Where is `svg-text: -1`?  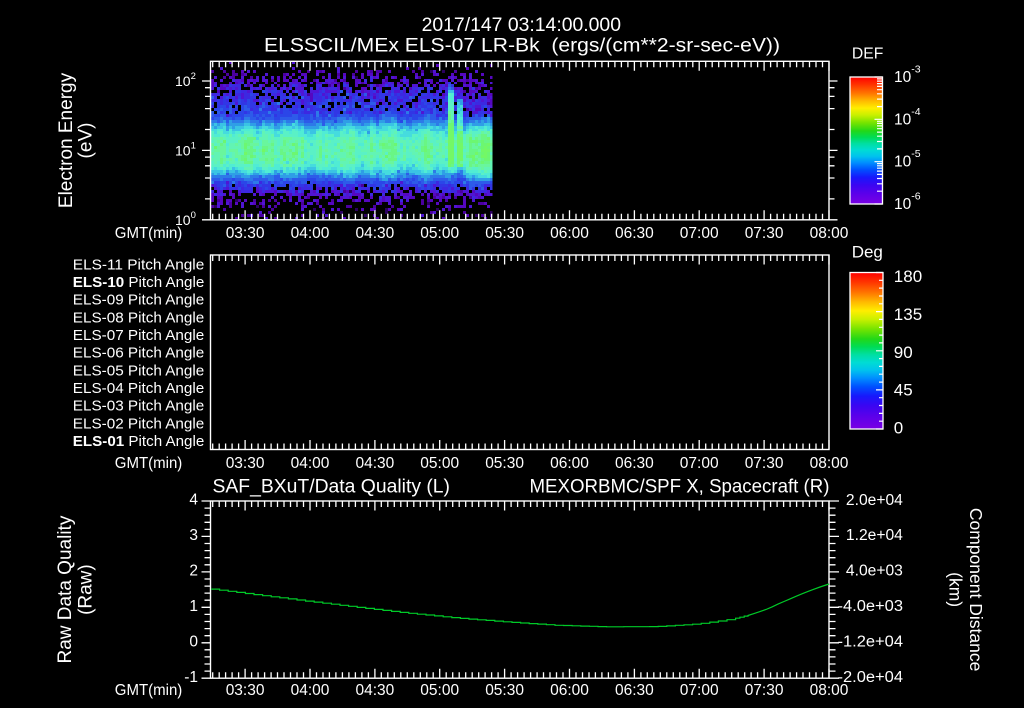
svg-text: -1 is located at coordinates (191, 677).